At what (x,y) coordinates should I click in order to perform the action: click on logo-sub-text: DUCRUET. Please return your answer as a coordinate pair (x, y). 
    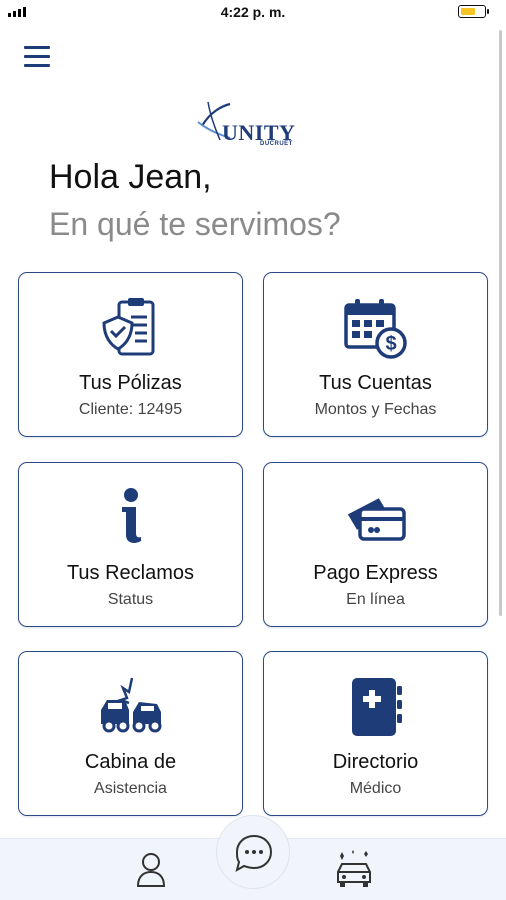
    Looking at the image, I should click on (276, 144).